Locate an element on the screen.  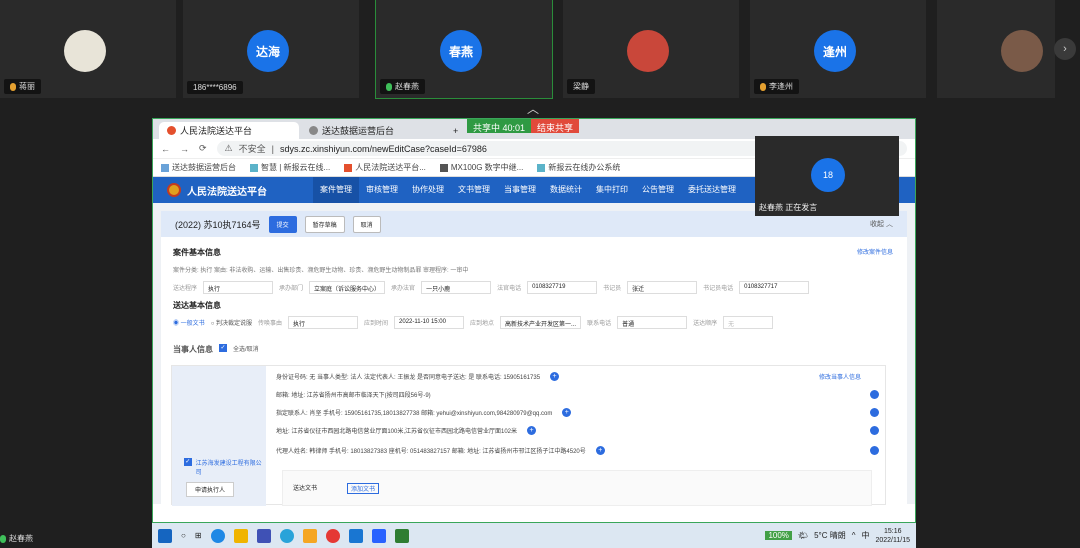
input-field: 0108327719 is located at coordinates (562, 287).